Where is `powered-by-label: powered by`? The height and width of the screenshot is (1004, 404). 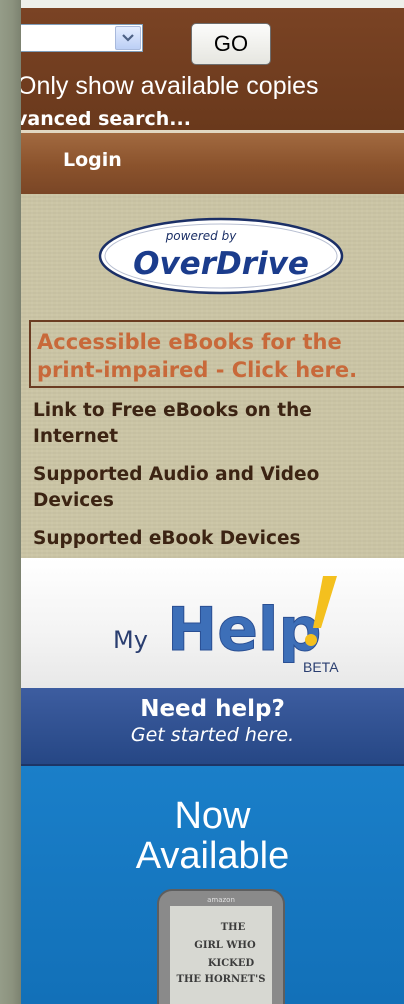 powered-by-label: powered by is located at coordinates (201, 236).